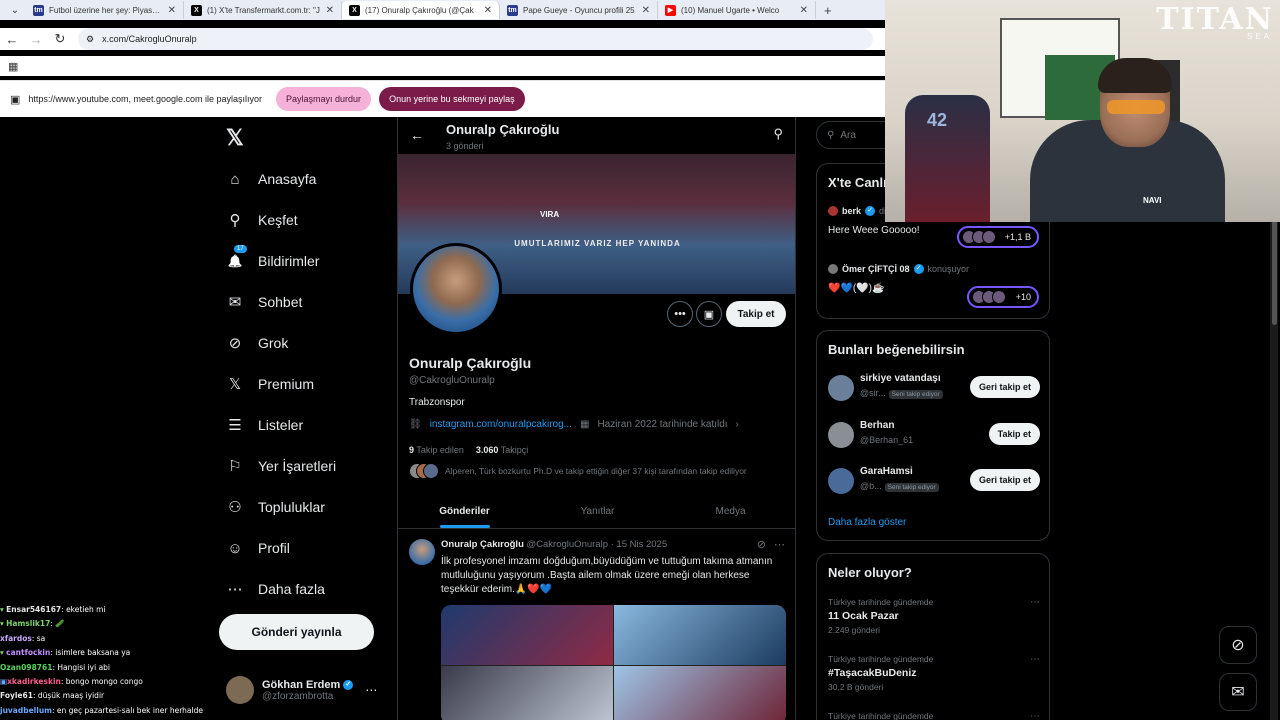 This screenshot has height=720, width=1280. What do you see at coordinates (482, 544) in the screenshot?
I see `tweet-author: Onuralp Çakıroğlu` at bounding box center [482, 544].